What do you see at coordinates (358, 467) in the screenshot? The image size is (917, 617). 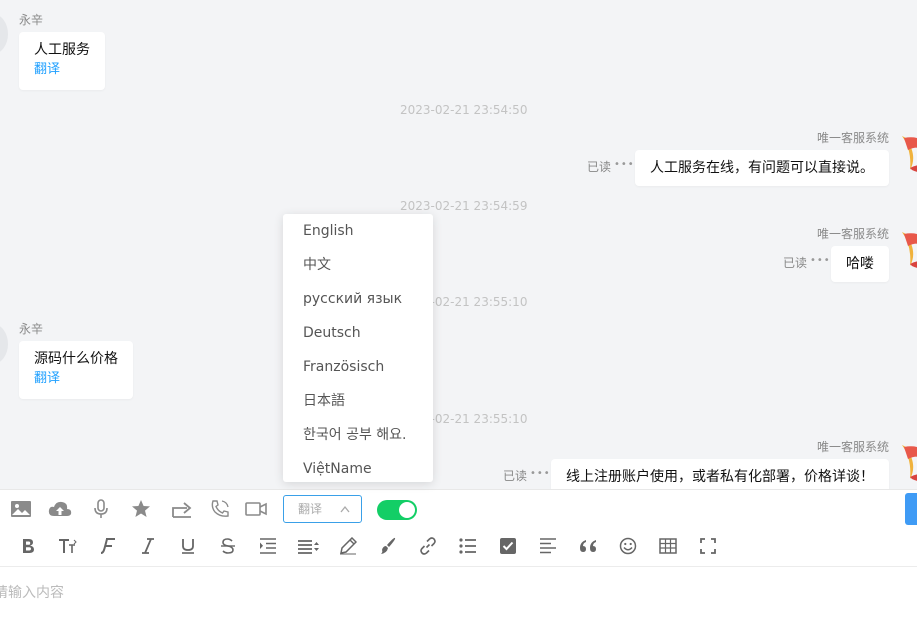 I see `language-option: ViệtName` at bounding box center [358, 467].